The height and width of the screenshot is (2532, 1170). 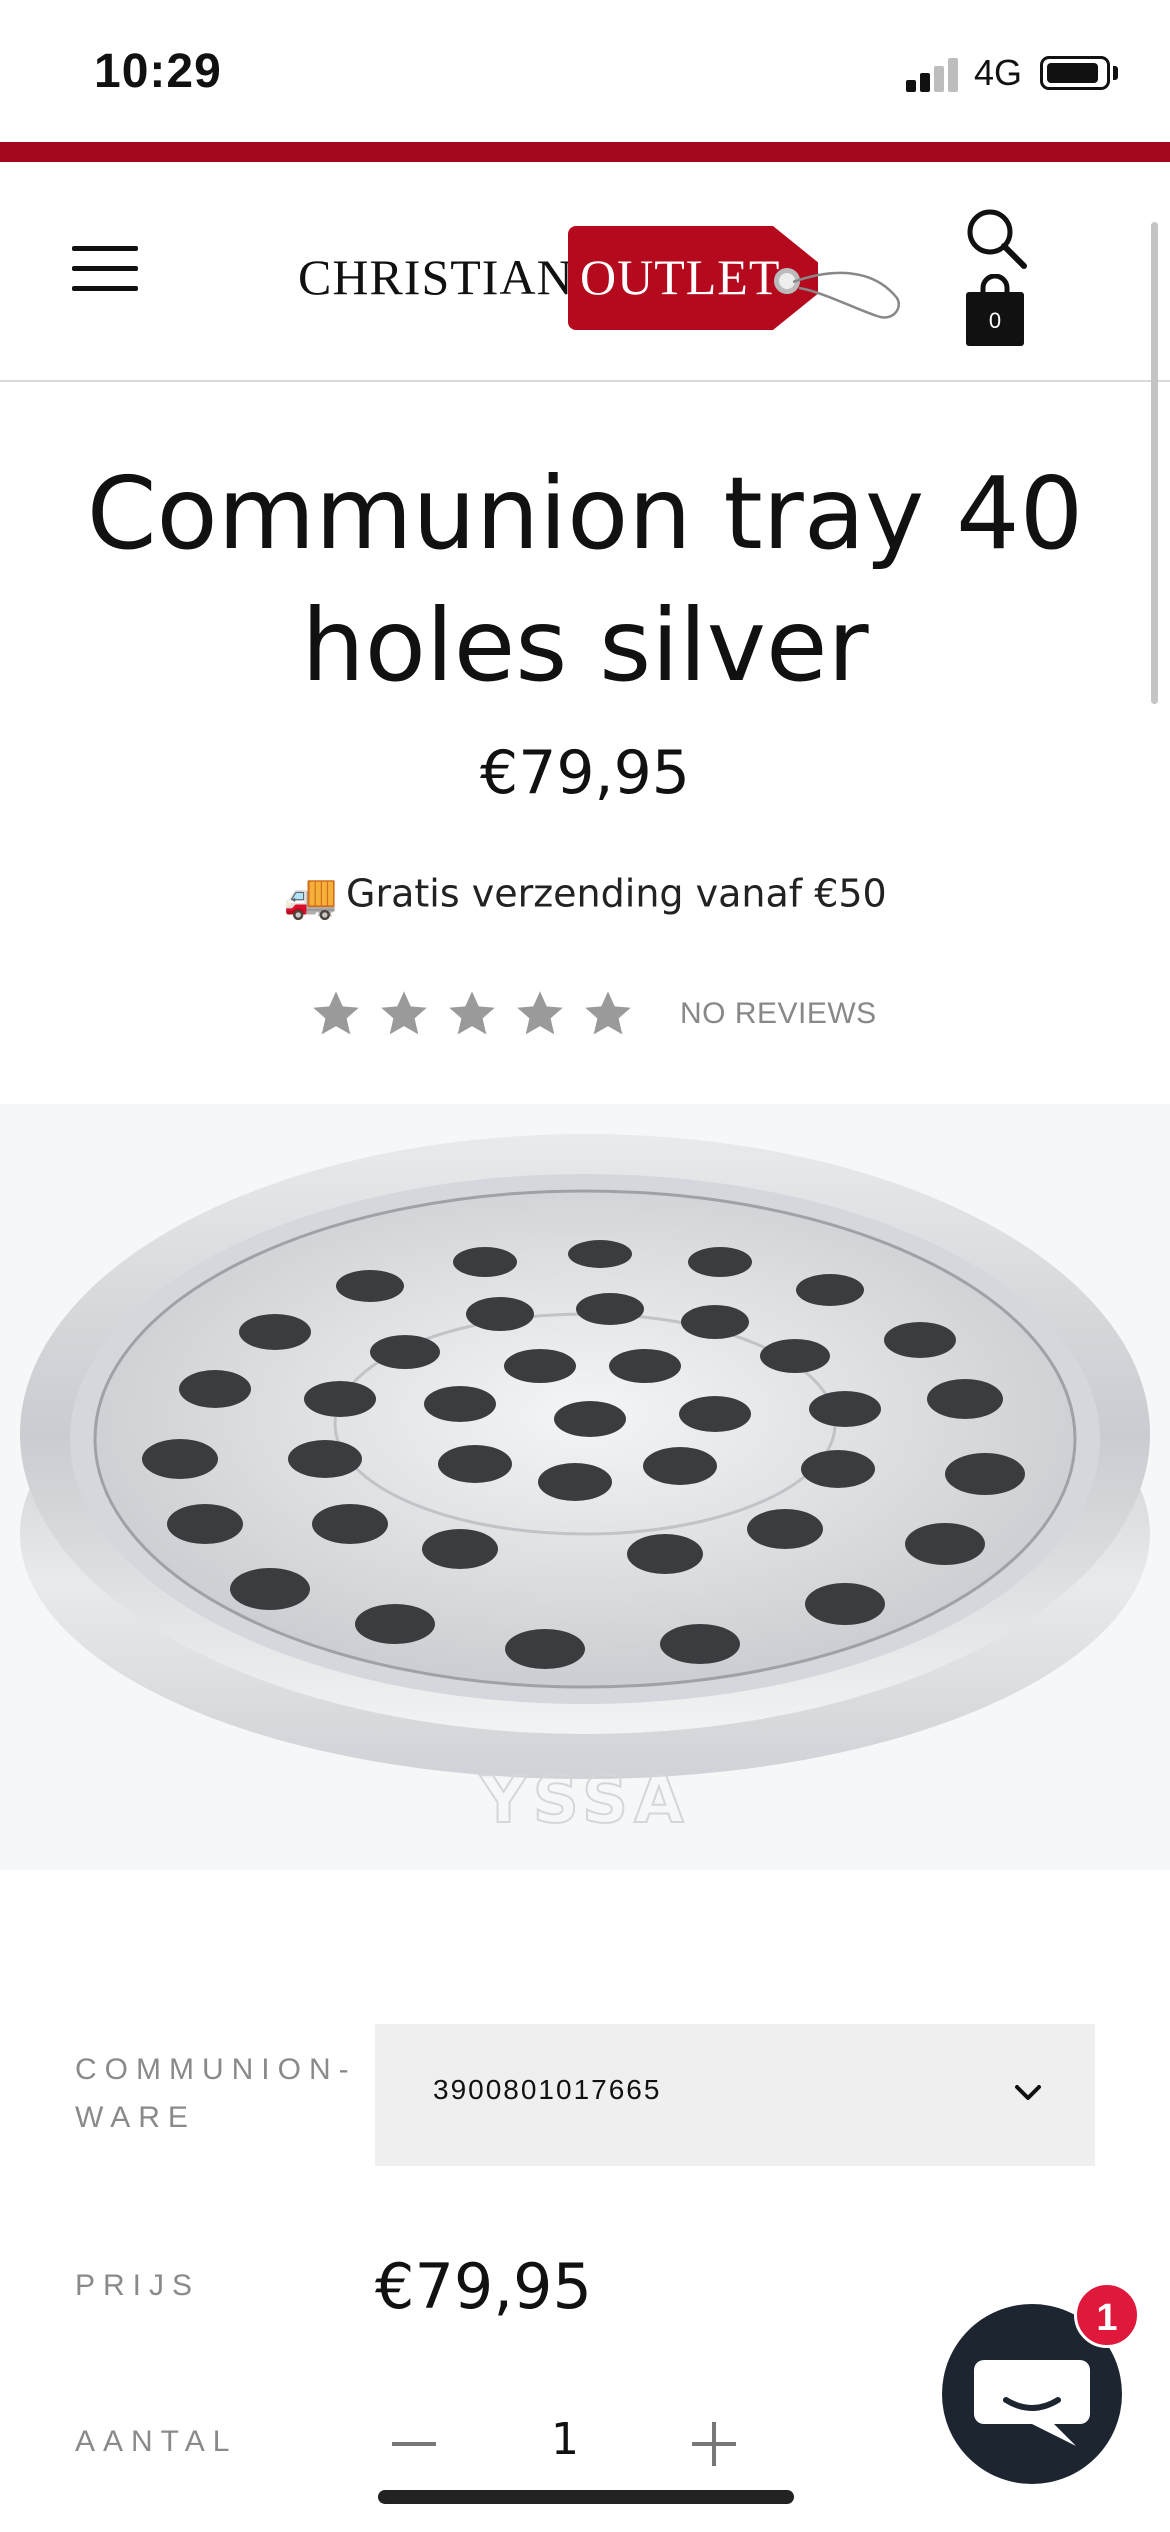 What do you see at coordinates (585, 71) in the screenshot?
I see `status-bar: 10:29 4G` at bounding box center [585, 71].